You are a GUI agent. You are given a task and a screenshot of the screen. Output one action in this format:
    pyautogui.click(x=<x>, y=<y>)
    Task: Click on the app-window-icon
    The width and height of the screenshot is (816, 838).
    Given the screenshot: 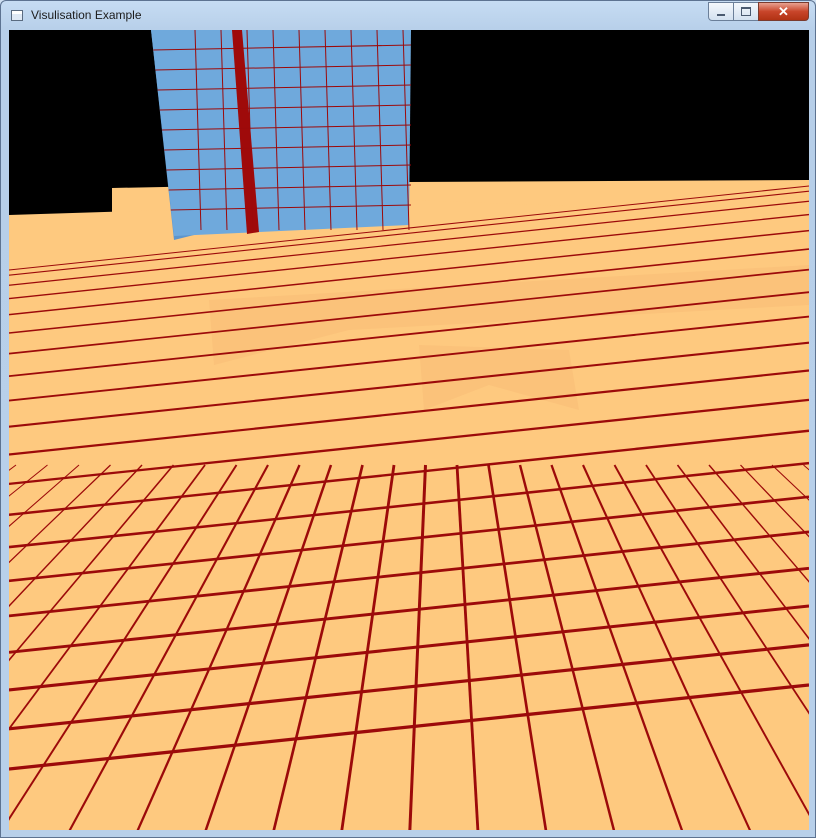 What is the action you would take?
    pyautogui.click(x=17, y=15)
    